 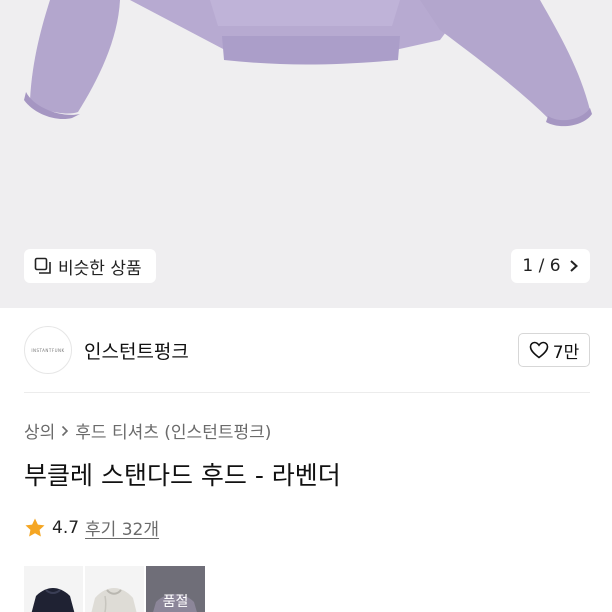 What do you see at coordinates (566, 352) in the screenshot?
I see `like-count: 7만` at bounding box center [566, 352].